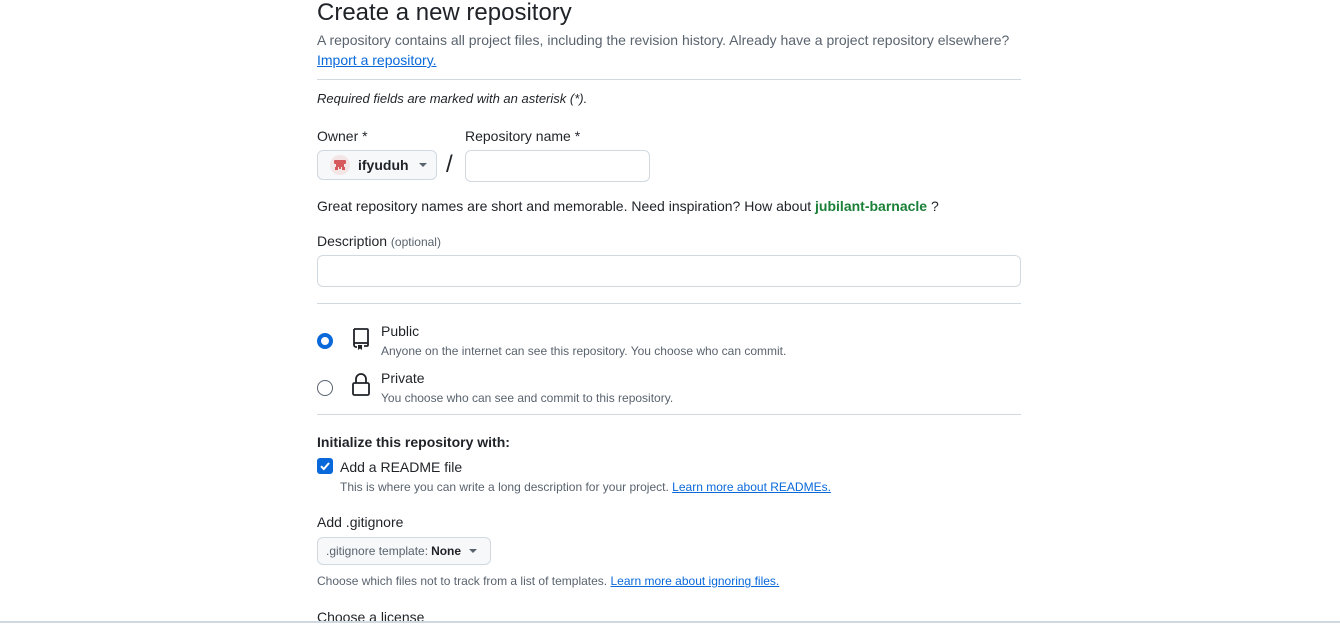  What do you see at coordinates (342, 136) in the screenshot?
I see `owner-label: Owner *` at bounding box center [342, 136].